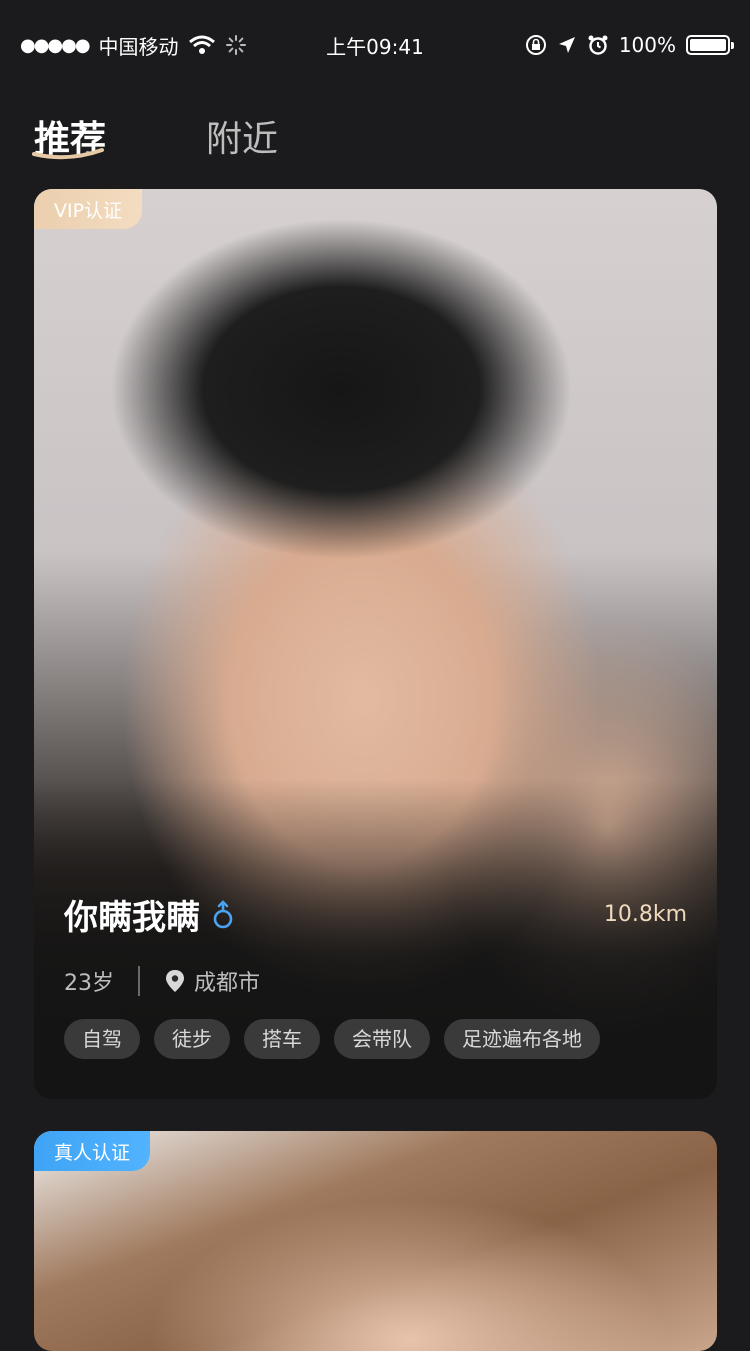 Image resolution: width=750 pixels, height=1351 pixels. Describe the element at coordinates (645, 914) in the screenshot. I see `distance-label: 10.8km` at that location.